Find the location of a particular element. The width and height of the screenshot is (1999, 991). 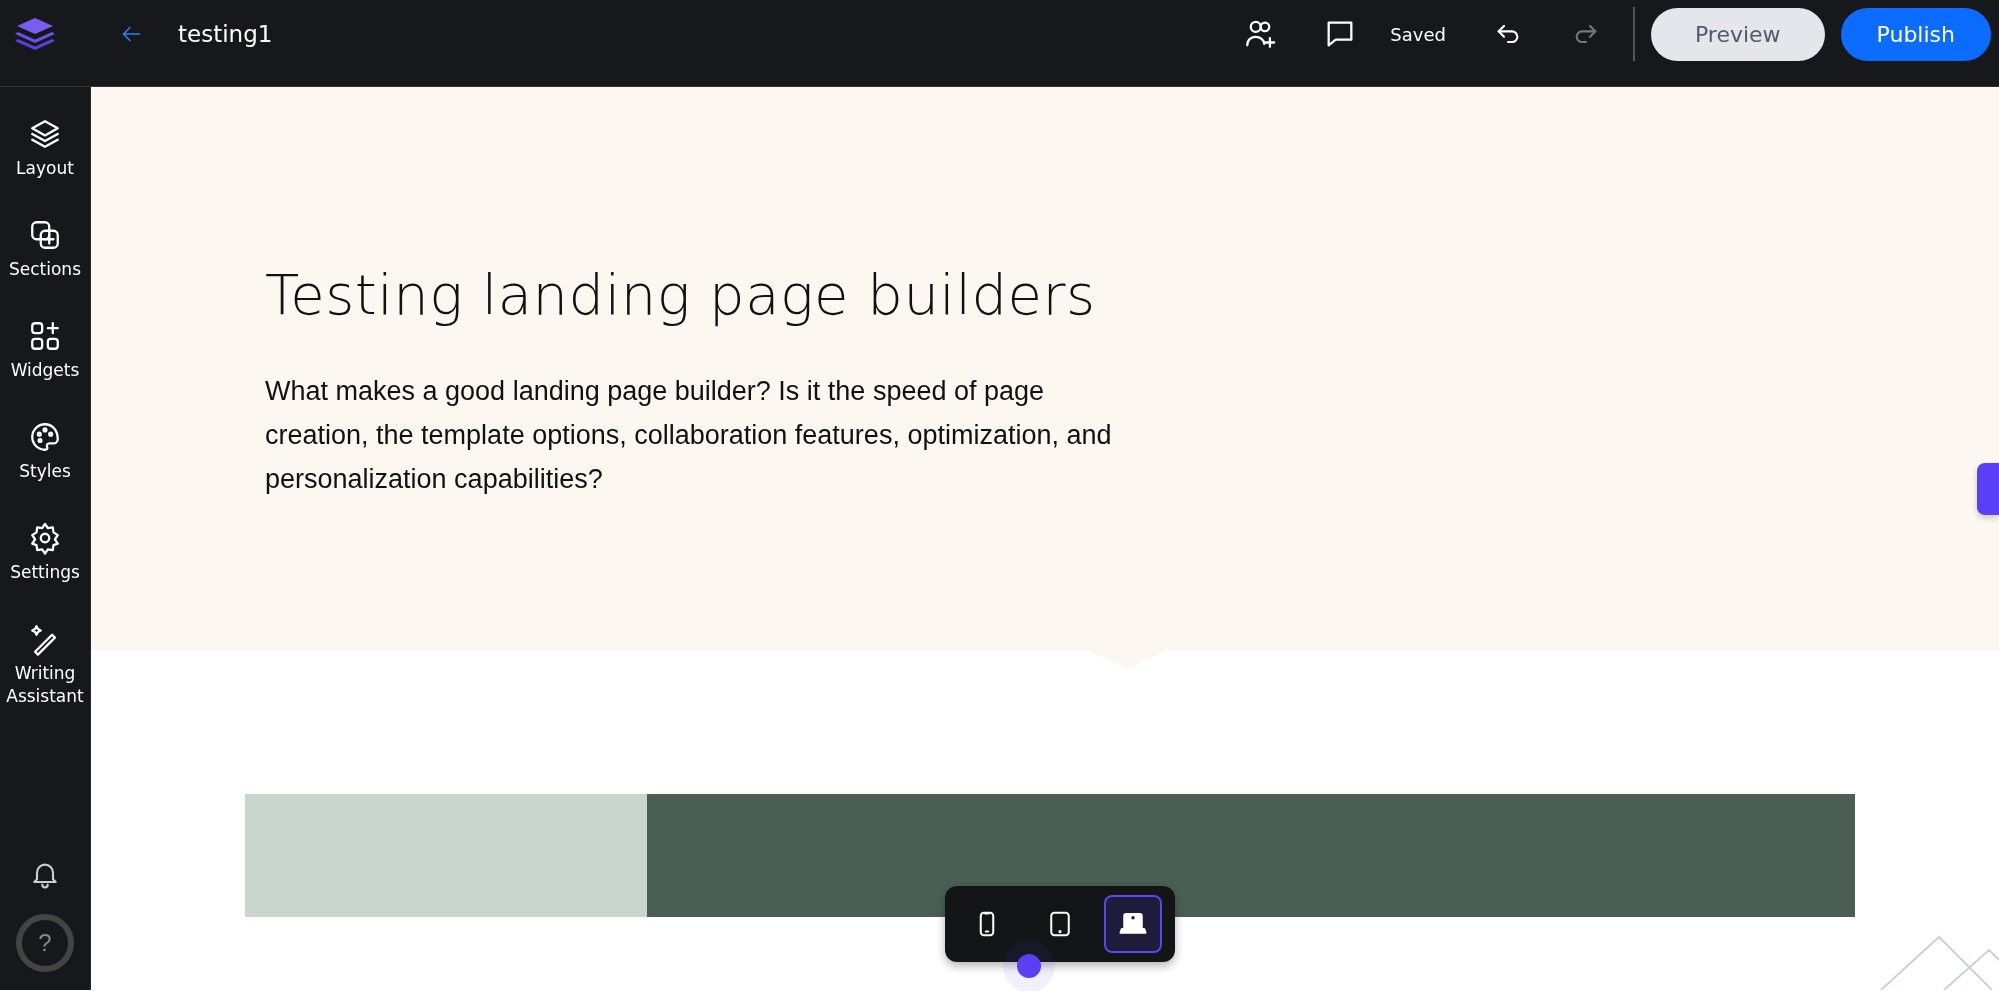

settings-icon is located at coordinates (45, 537).